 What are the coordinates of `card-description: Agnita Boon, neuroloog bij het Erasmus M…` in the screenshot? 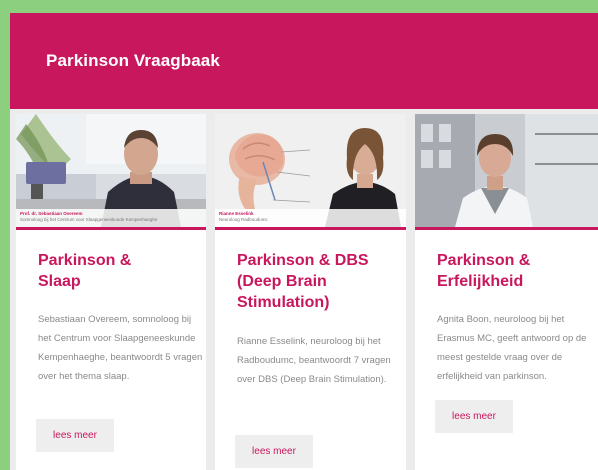 It's located at (512, 348).